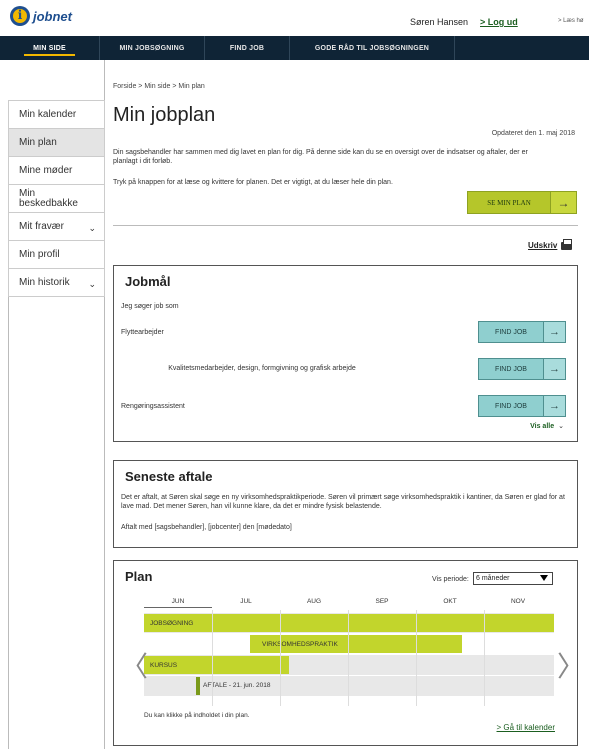  I want to click on sidebar-item-label: Mit fravær, so click(41, 226).